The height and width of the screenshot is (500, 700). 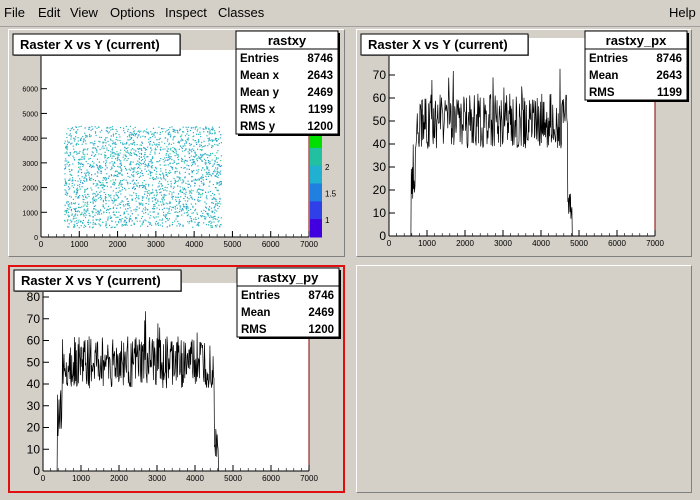 What do you see at coordinates (316, 192) in the screenshot?
I see `colorbar-segment` at bounding box center [316, 192].